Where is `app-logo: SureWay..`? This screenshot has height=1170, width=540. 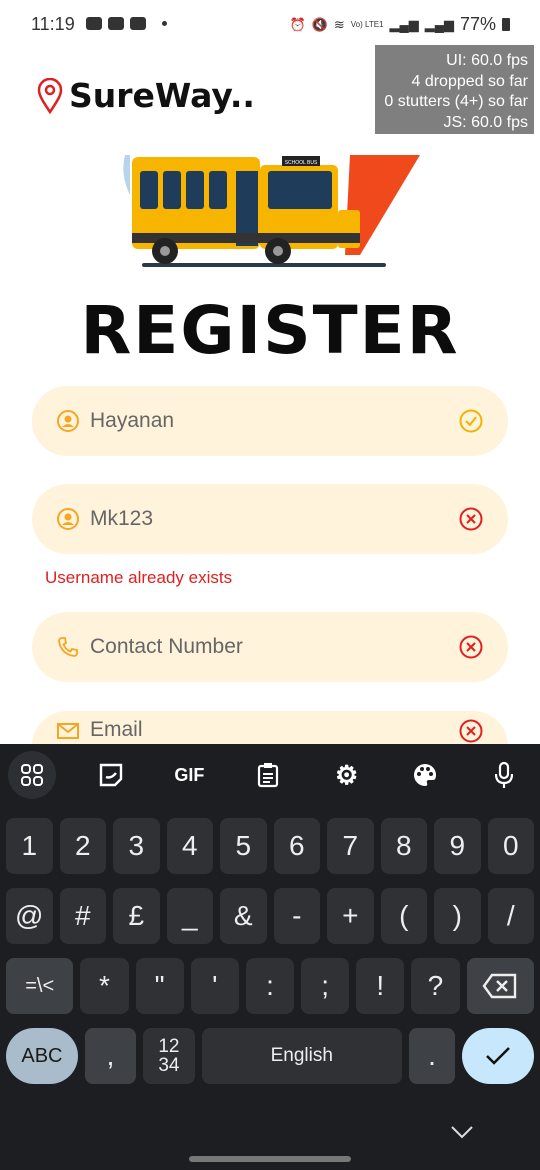
app-logo: SureWay.. is located at coordinates (146, 95).